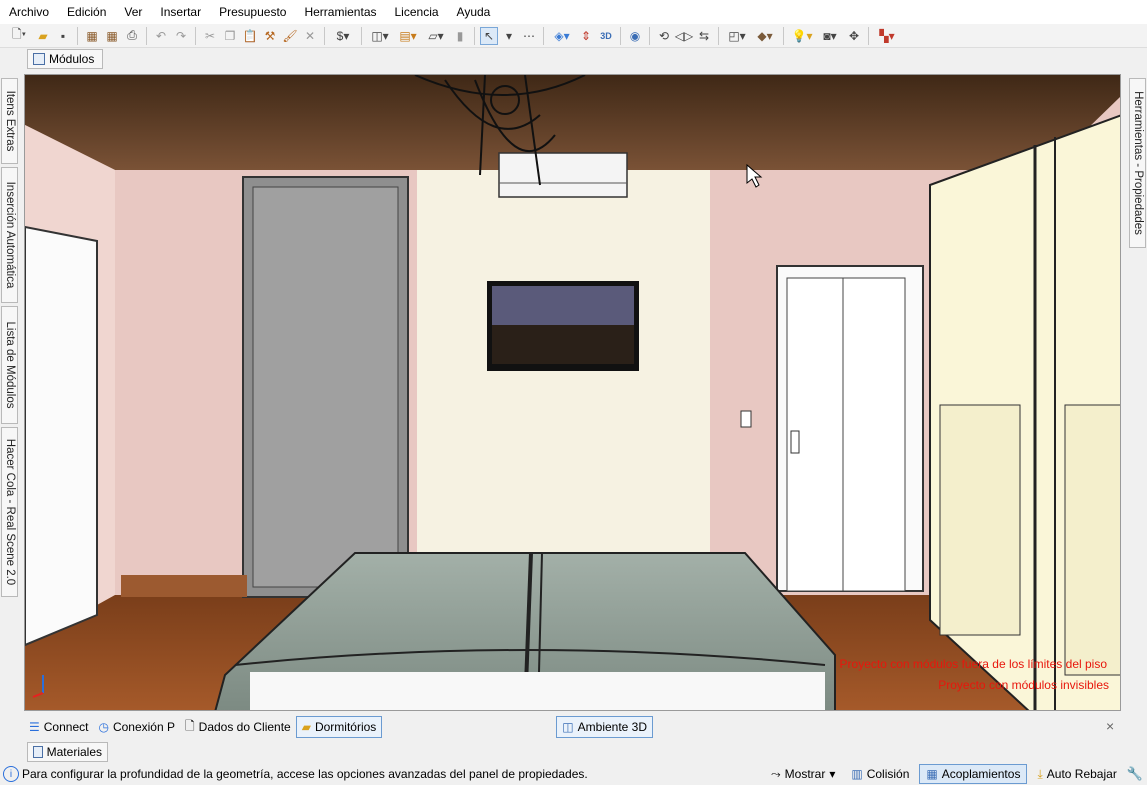  I want to click on cube-icon: ◆▾, so click(765, 36).